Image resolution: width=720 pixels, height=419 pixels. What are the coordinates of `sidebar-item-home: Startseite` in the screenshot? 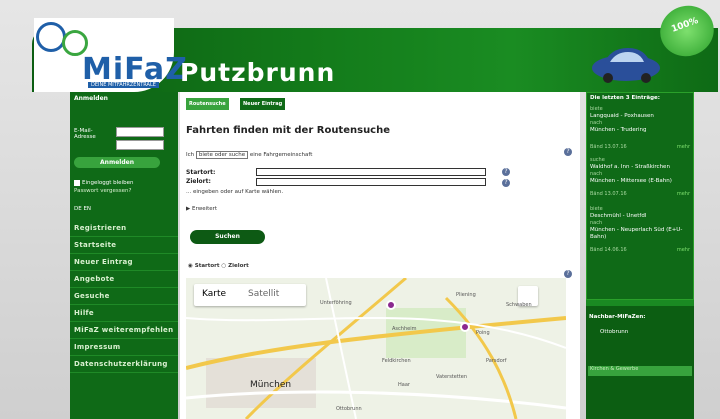 It's located at (124, 245).